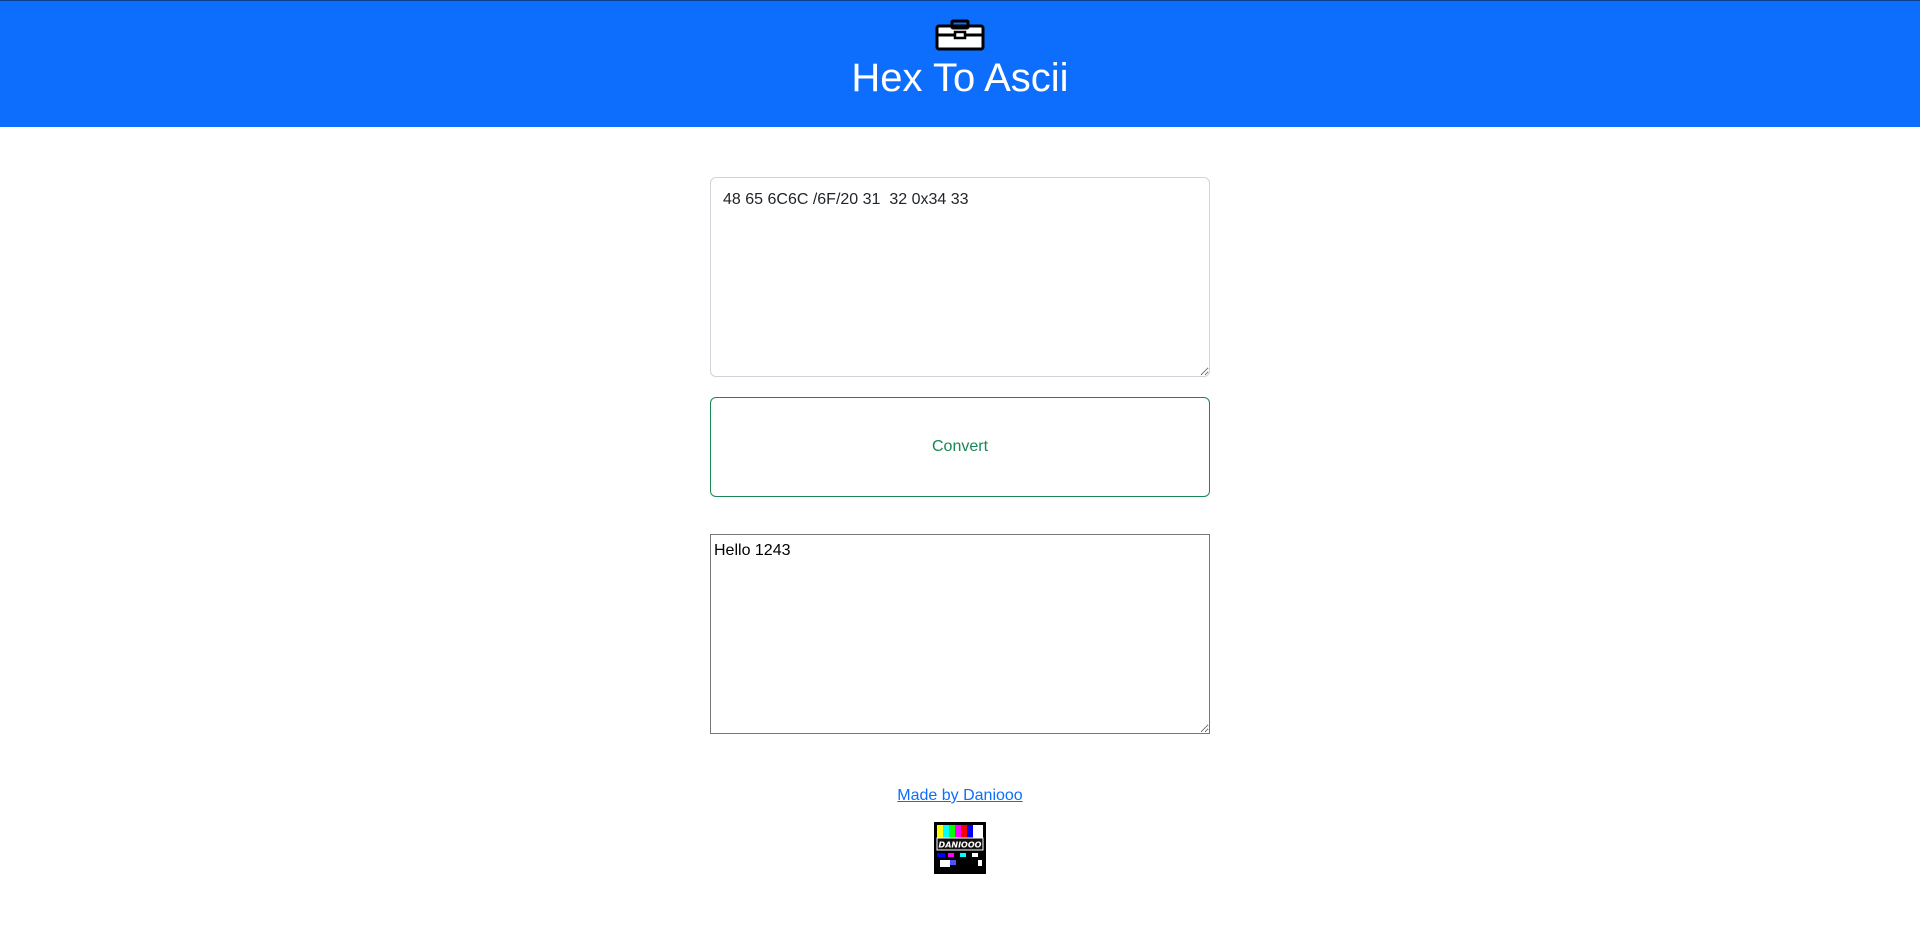 This screenshot has height=925, width=1920. Describe the element at coordinates (960, 447) in the screenshot. I see `convert-button: Convert` at that location.